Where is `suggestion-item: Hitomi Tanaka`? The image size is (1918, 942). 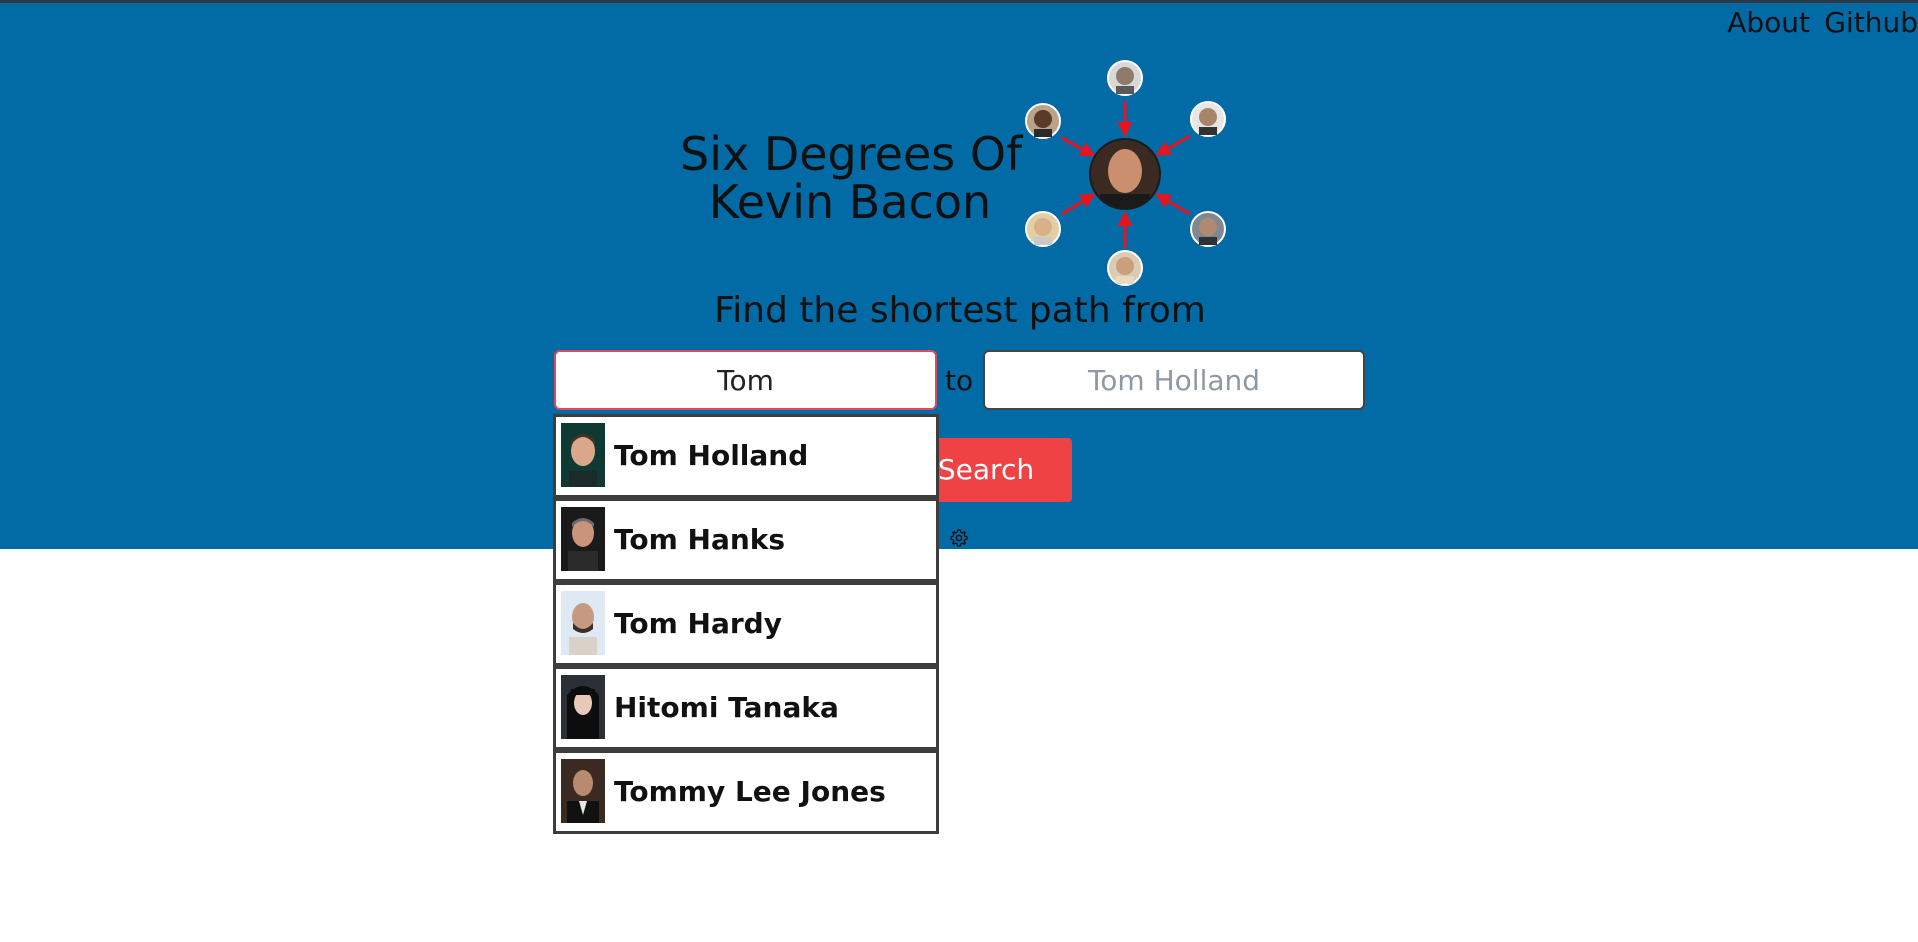
suggestion-item: Hitomi Tanaka is located at coordinates (746, 708).